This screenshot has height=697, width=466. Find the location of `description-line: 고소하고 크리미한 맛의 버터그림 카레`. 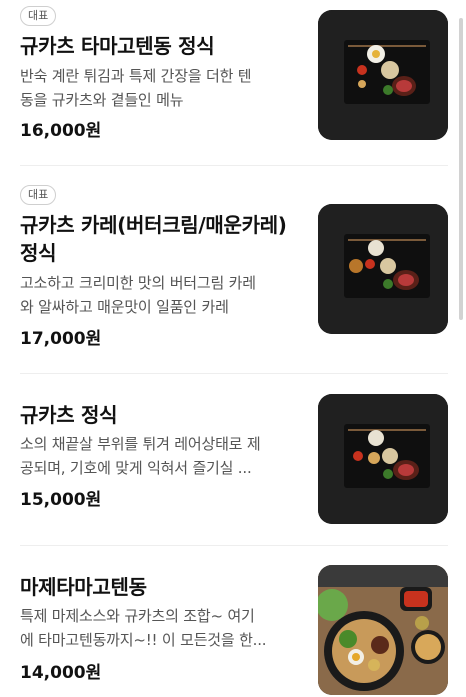

description-line: 고소하고 크리미한 맛의 버터그림 카레 is located at coordinates (138, 283).